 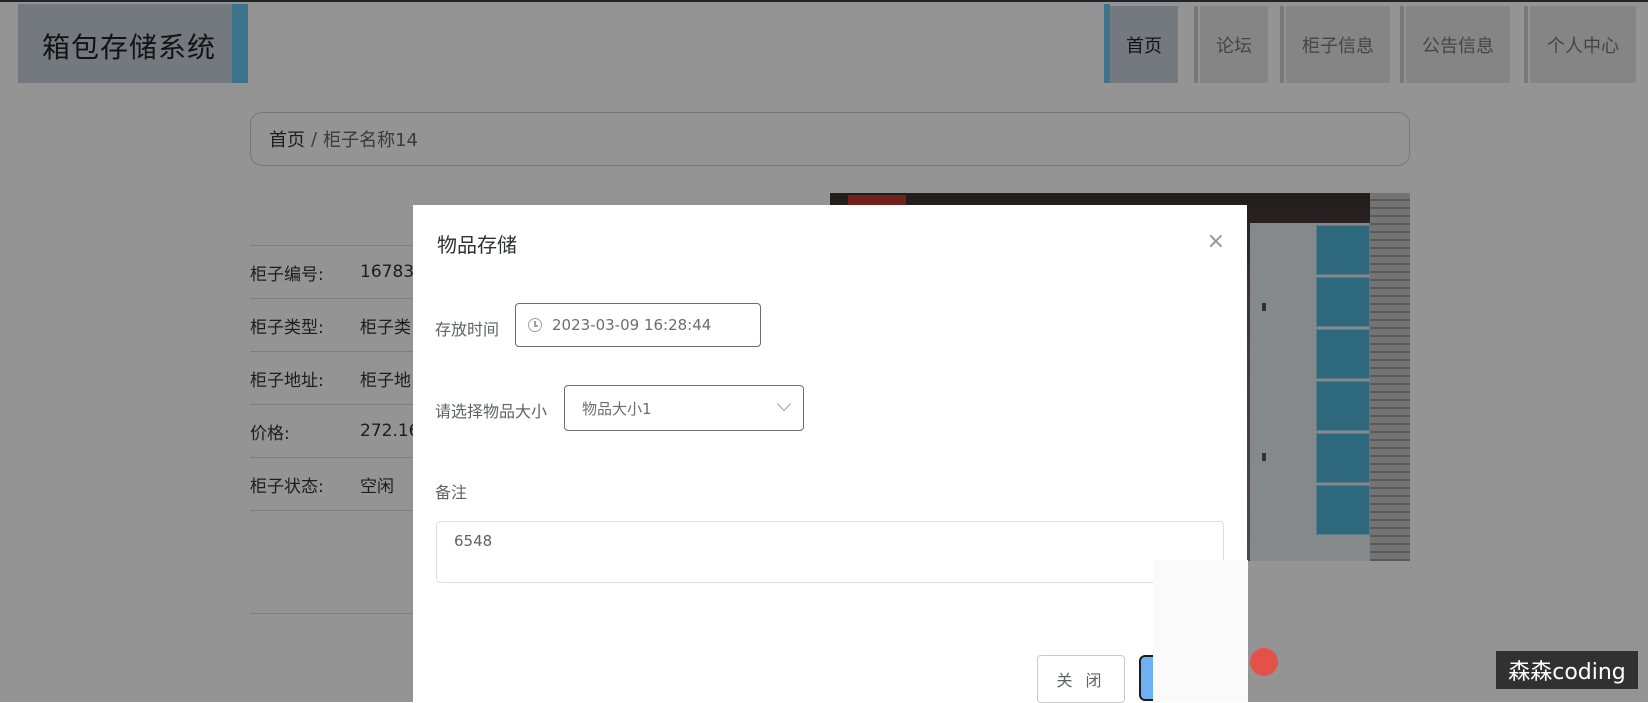 I want to click on glare-artifact, so click(x=1200, y=631).